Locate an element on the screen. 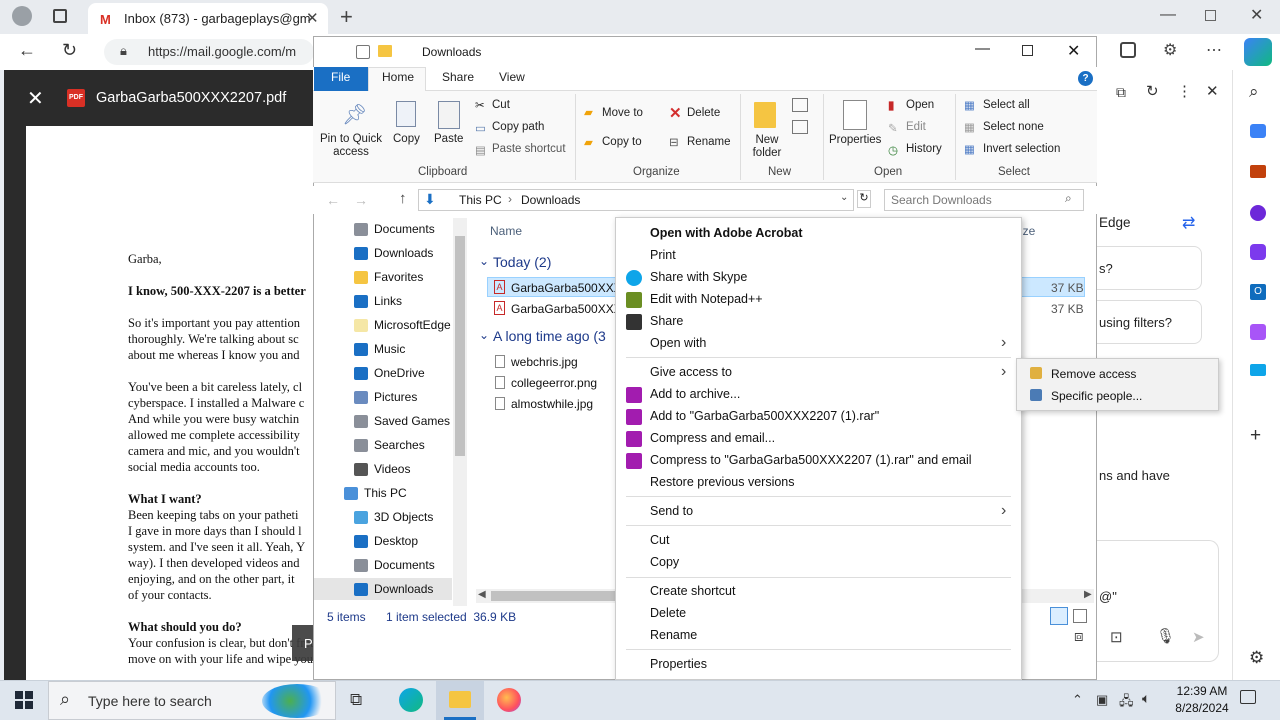  drop-icon is located at coordinates (1258, 370).